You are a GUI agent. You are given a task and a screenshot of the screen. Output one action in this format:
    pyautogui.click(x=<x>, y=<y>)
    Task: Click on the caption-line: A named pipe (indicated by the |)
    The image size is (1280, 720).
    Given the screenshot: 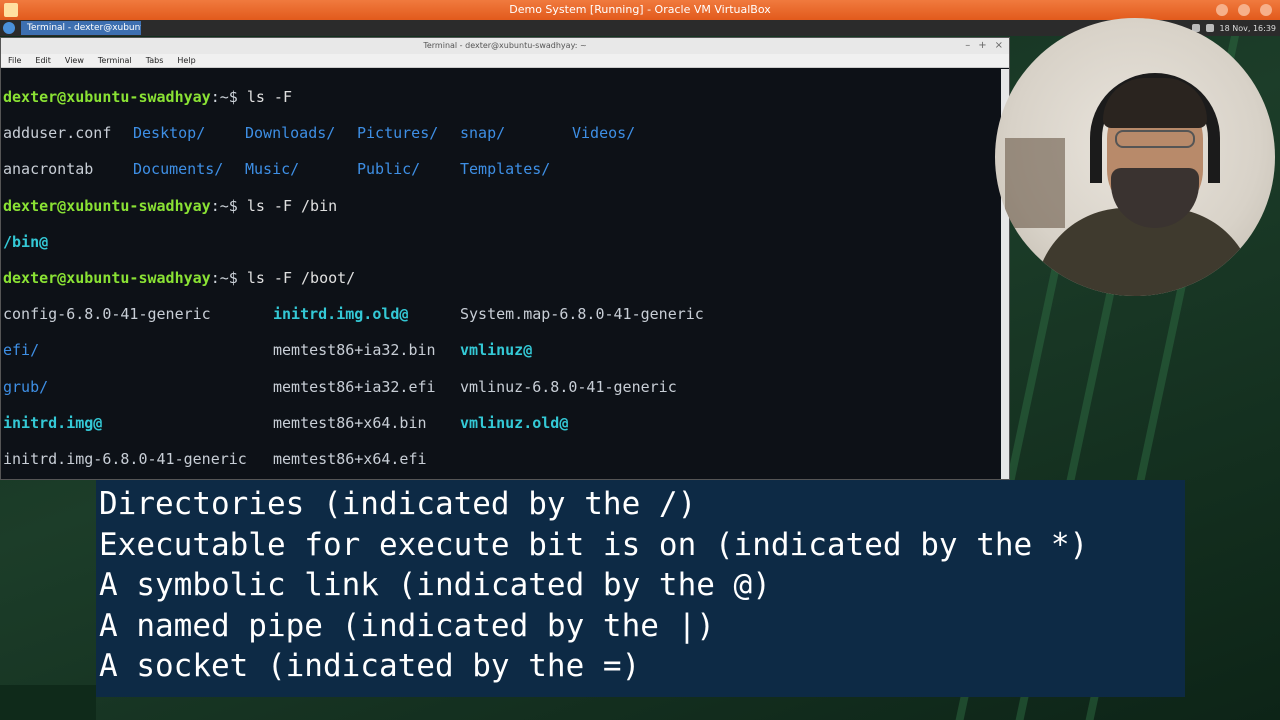 What is the action you would take?
    pyautogui.click(x=407, y=625)
    